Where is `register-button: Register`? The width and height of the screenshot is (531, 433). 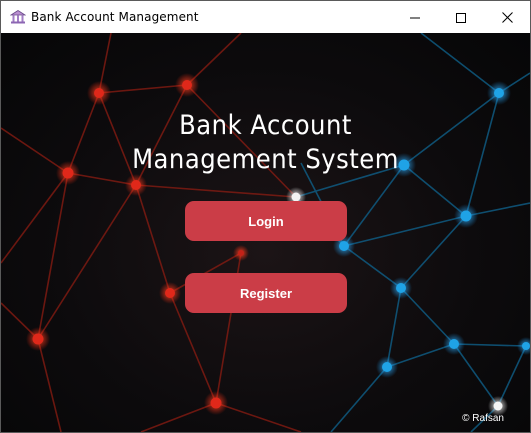 register-button: Register is located at coordinates (266, 293).